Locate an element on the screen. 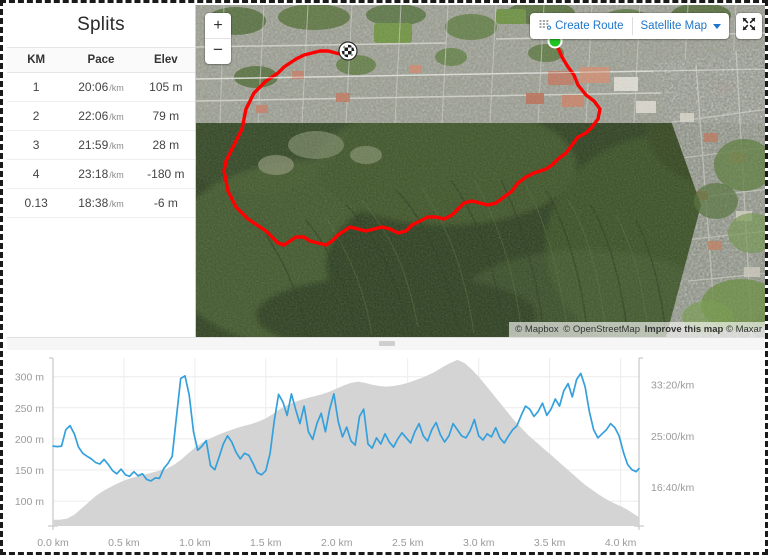 This screenshot has width=768, height=555. split-km: 4 is located at coordinates (36, 174).